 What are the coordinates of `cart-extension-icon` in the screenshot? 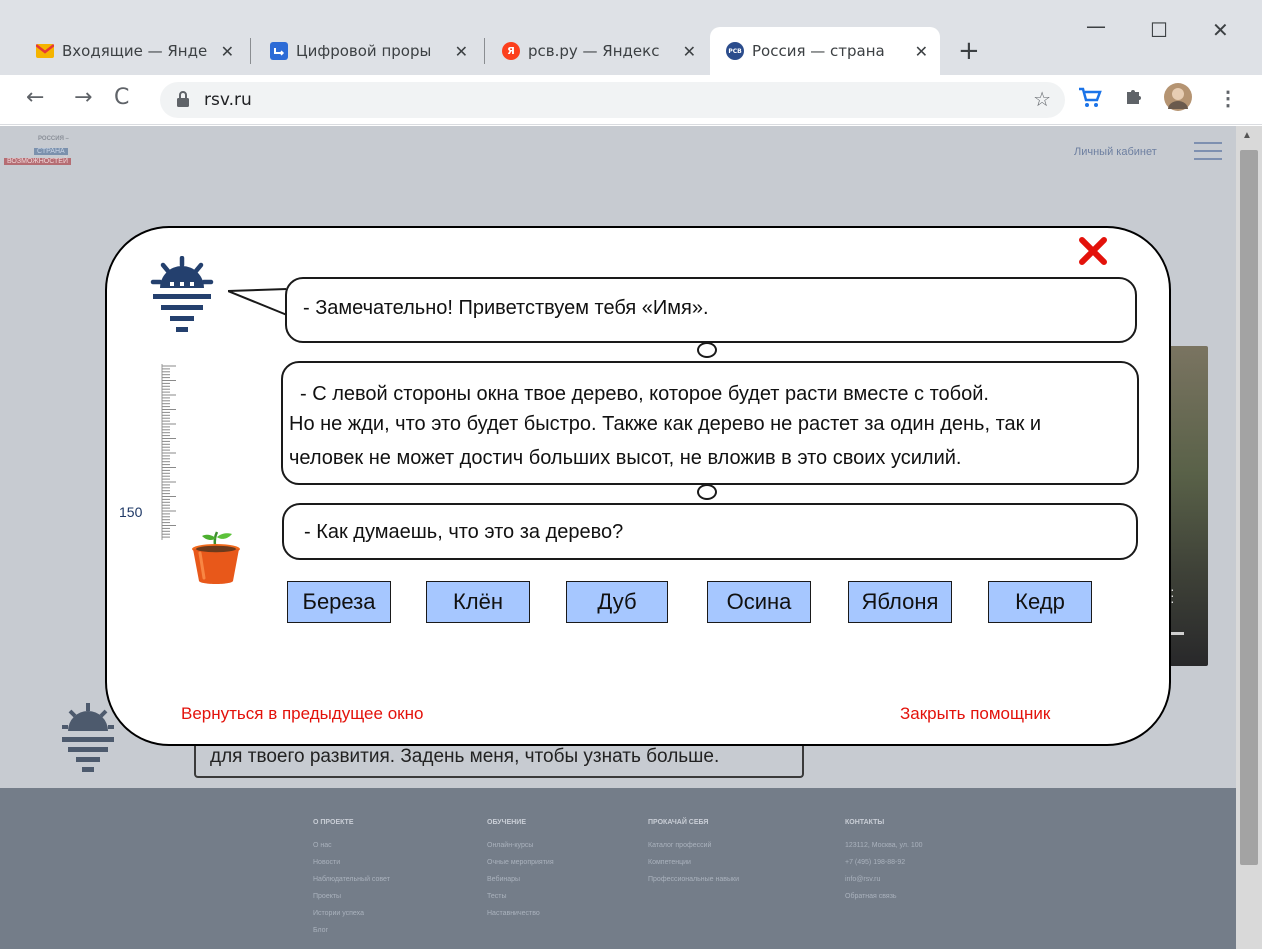 It's located at (1090, 100).